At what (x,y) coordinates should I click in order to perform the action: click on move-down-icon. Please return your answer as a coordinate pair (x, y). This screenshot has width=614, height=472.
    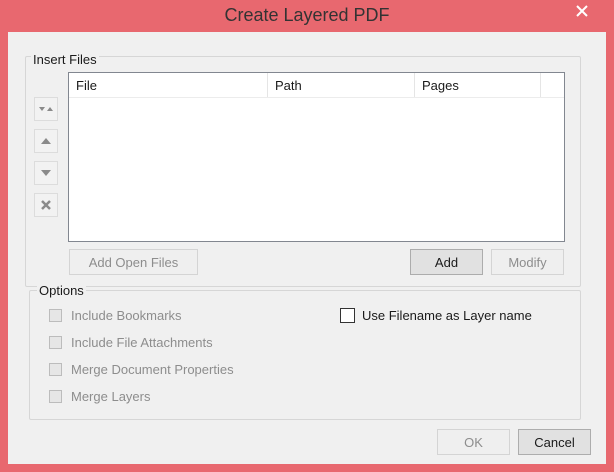
    Looking at the image, I should click on (46, 173).